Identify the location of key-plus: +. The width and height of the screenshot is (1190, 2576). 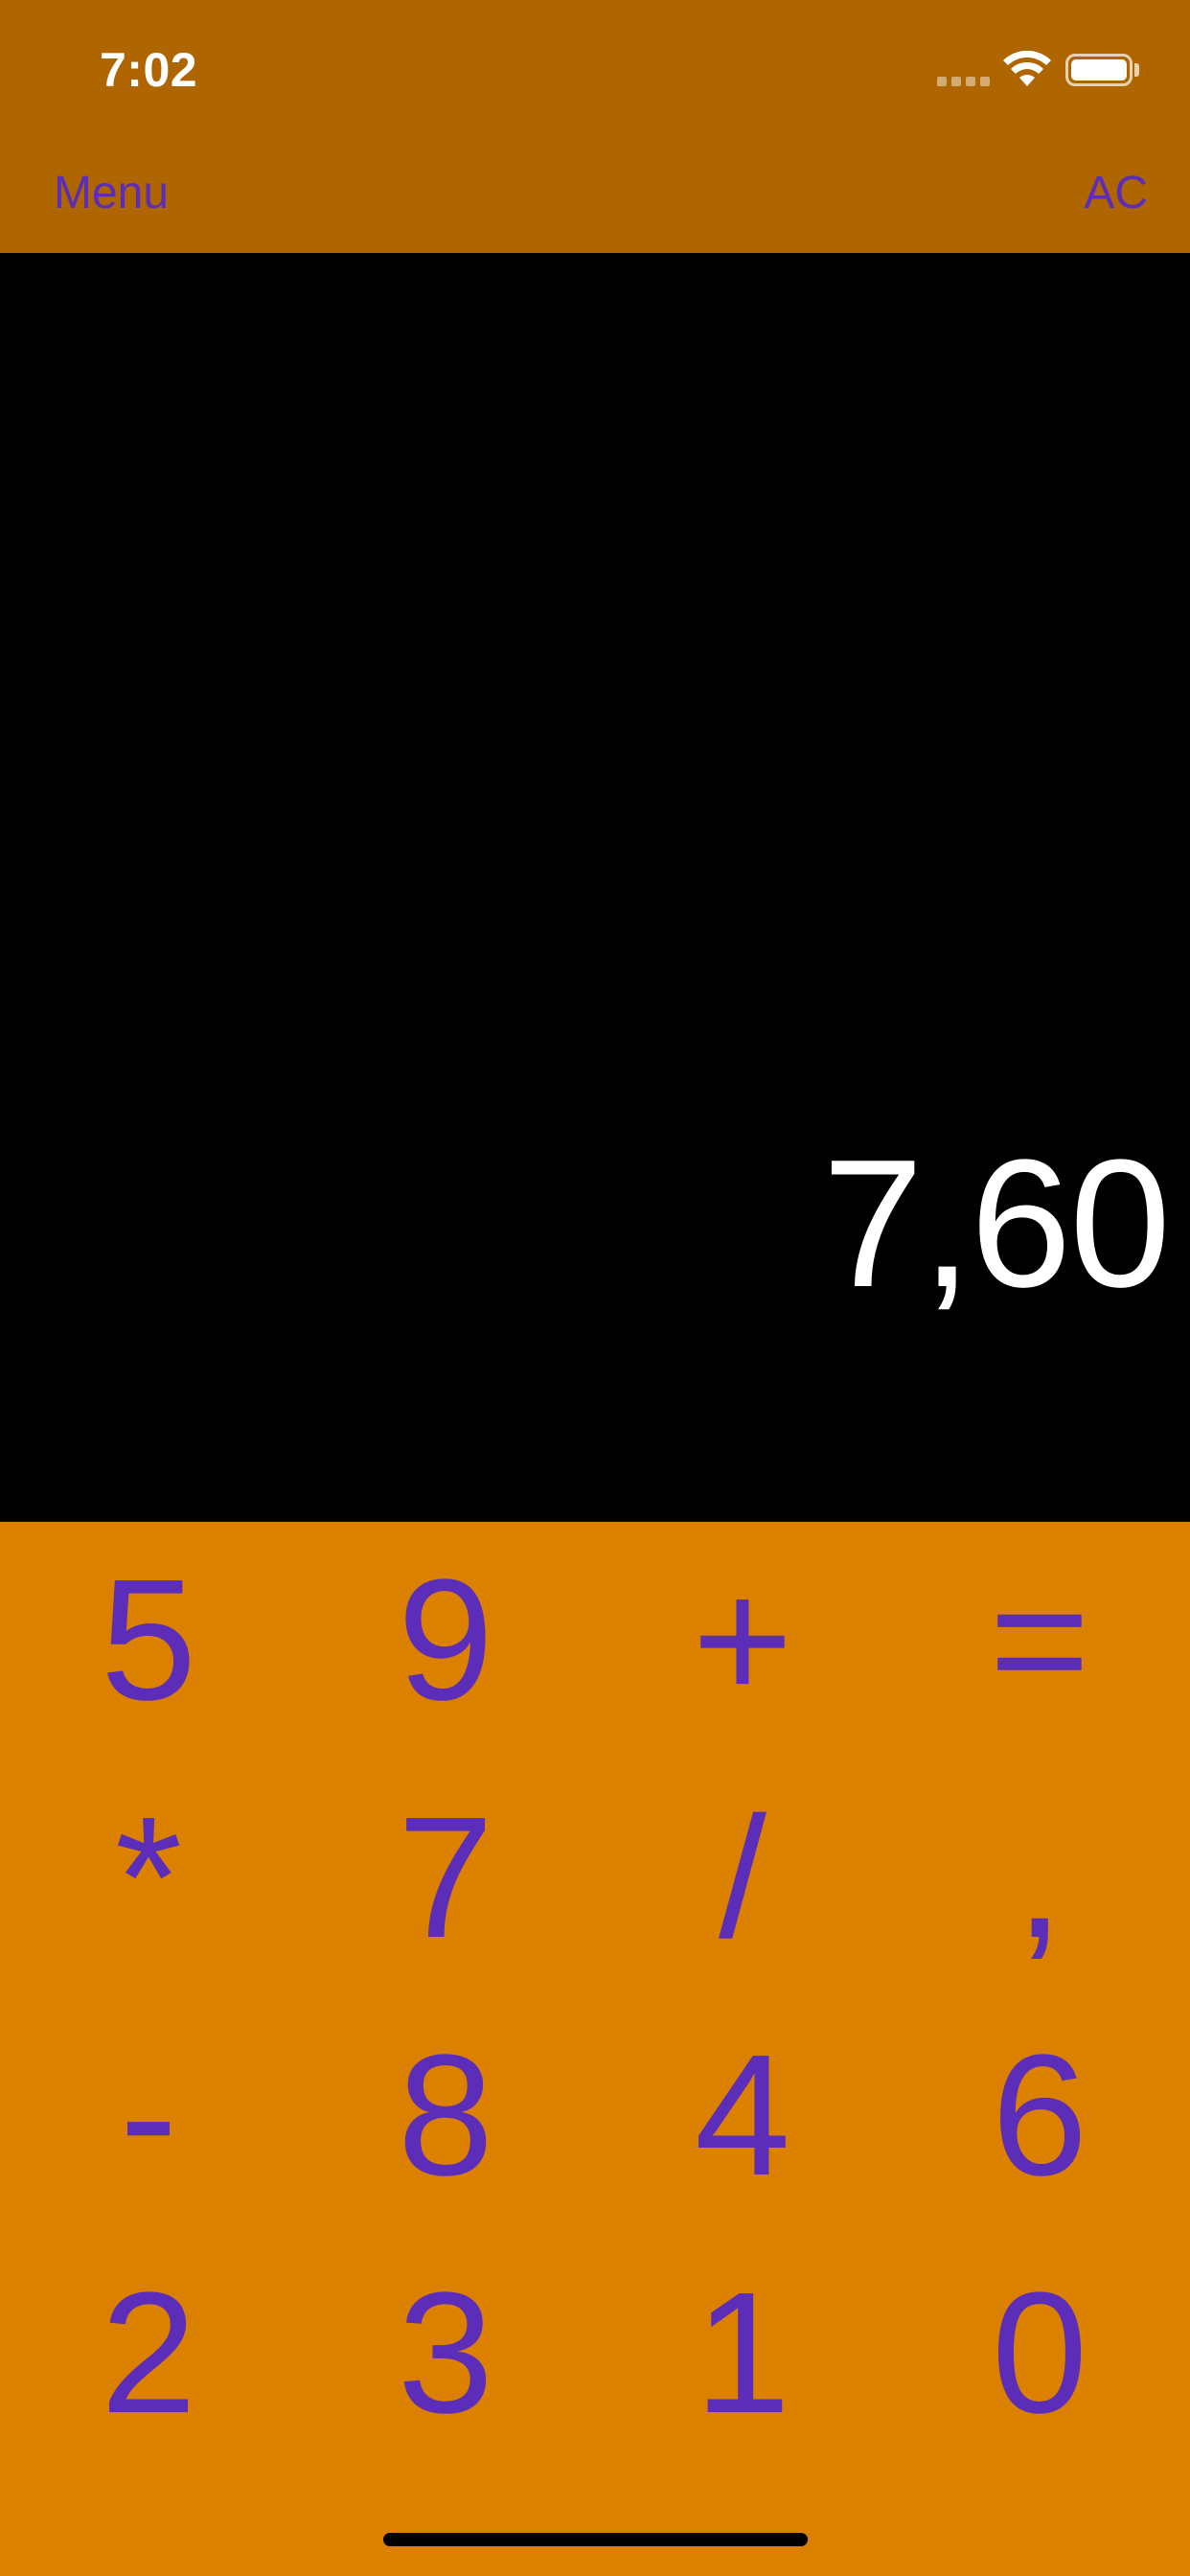
(743, 1641).